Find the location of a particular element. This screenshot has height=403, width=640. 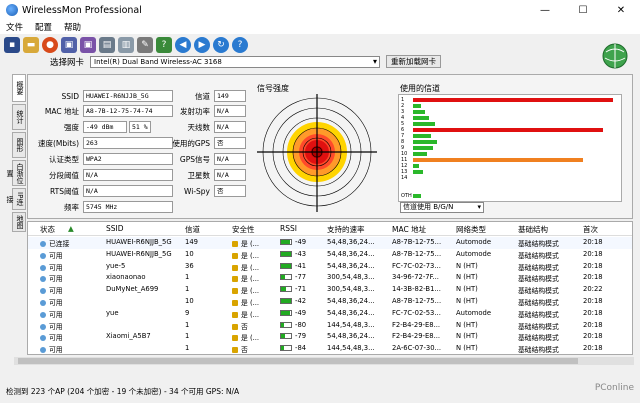

table-cell: 10 is located at coordinates (189, 301).